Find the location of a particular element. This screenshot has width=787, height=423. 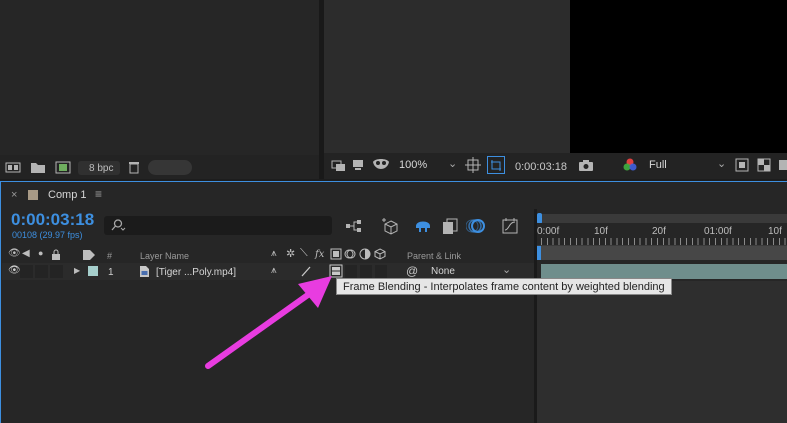

tab-menu-icon: ≡ is located at coordinates (98, 194).